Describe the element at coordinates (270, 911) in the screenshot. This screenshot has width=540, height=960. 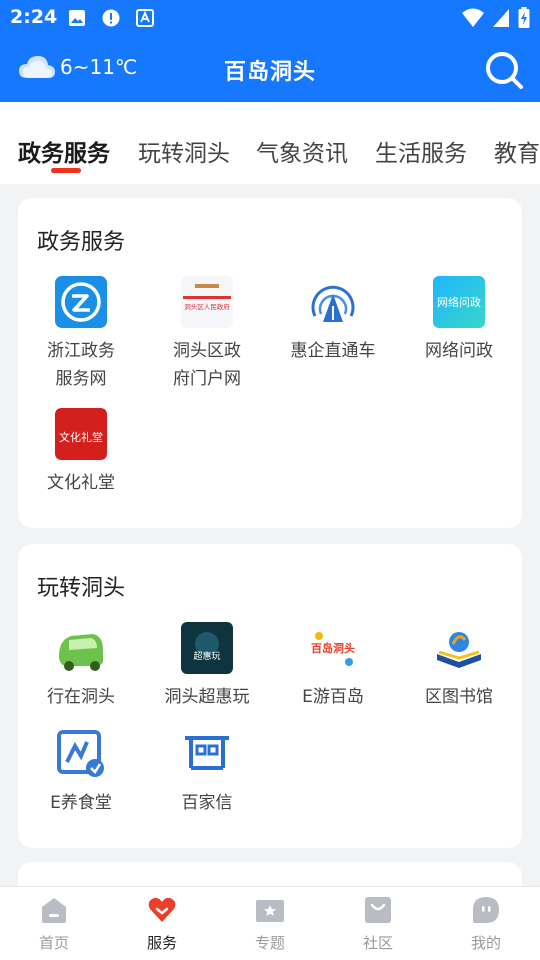
I see `star-folder-icon` at that location.